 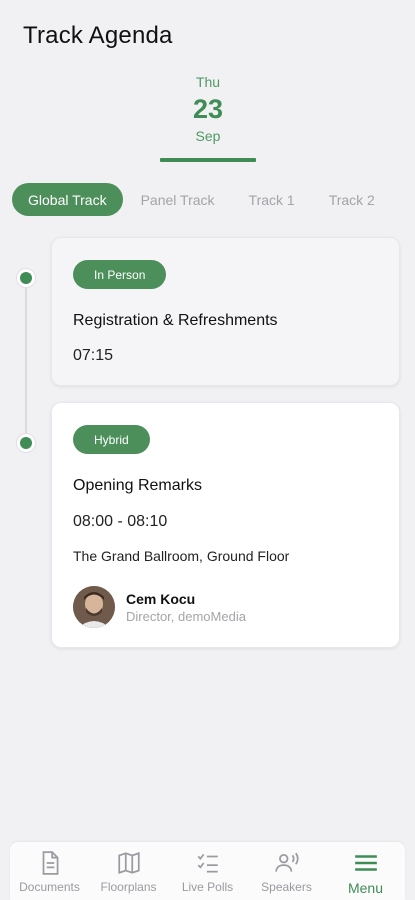 I want to click on track-tab-track-2: Track 2, so click(x=352, y=199).